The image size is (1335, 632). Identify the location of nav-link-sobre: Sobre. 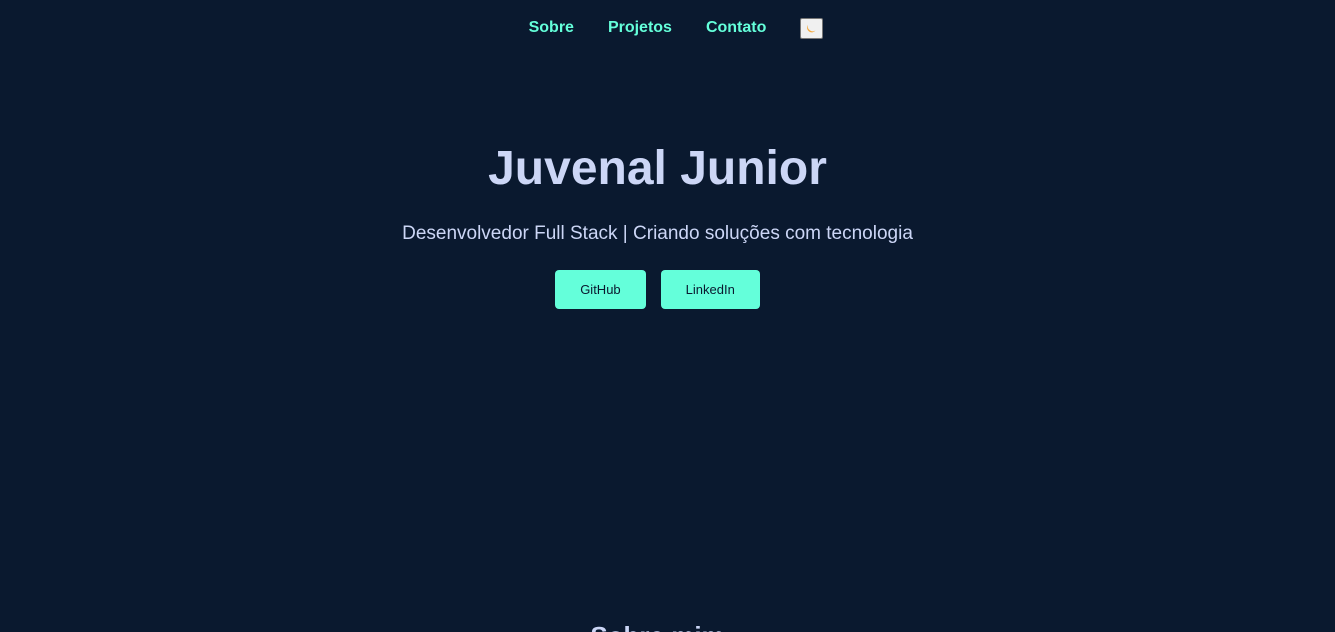
(551, 28).